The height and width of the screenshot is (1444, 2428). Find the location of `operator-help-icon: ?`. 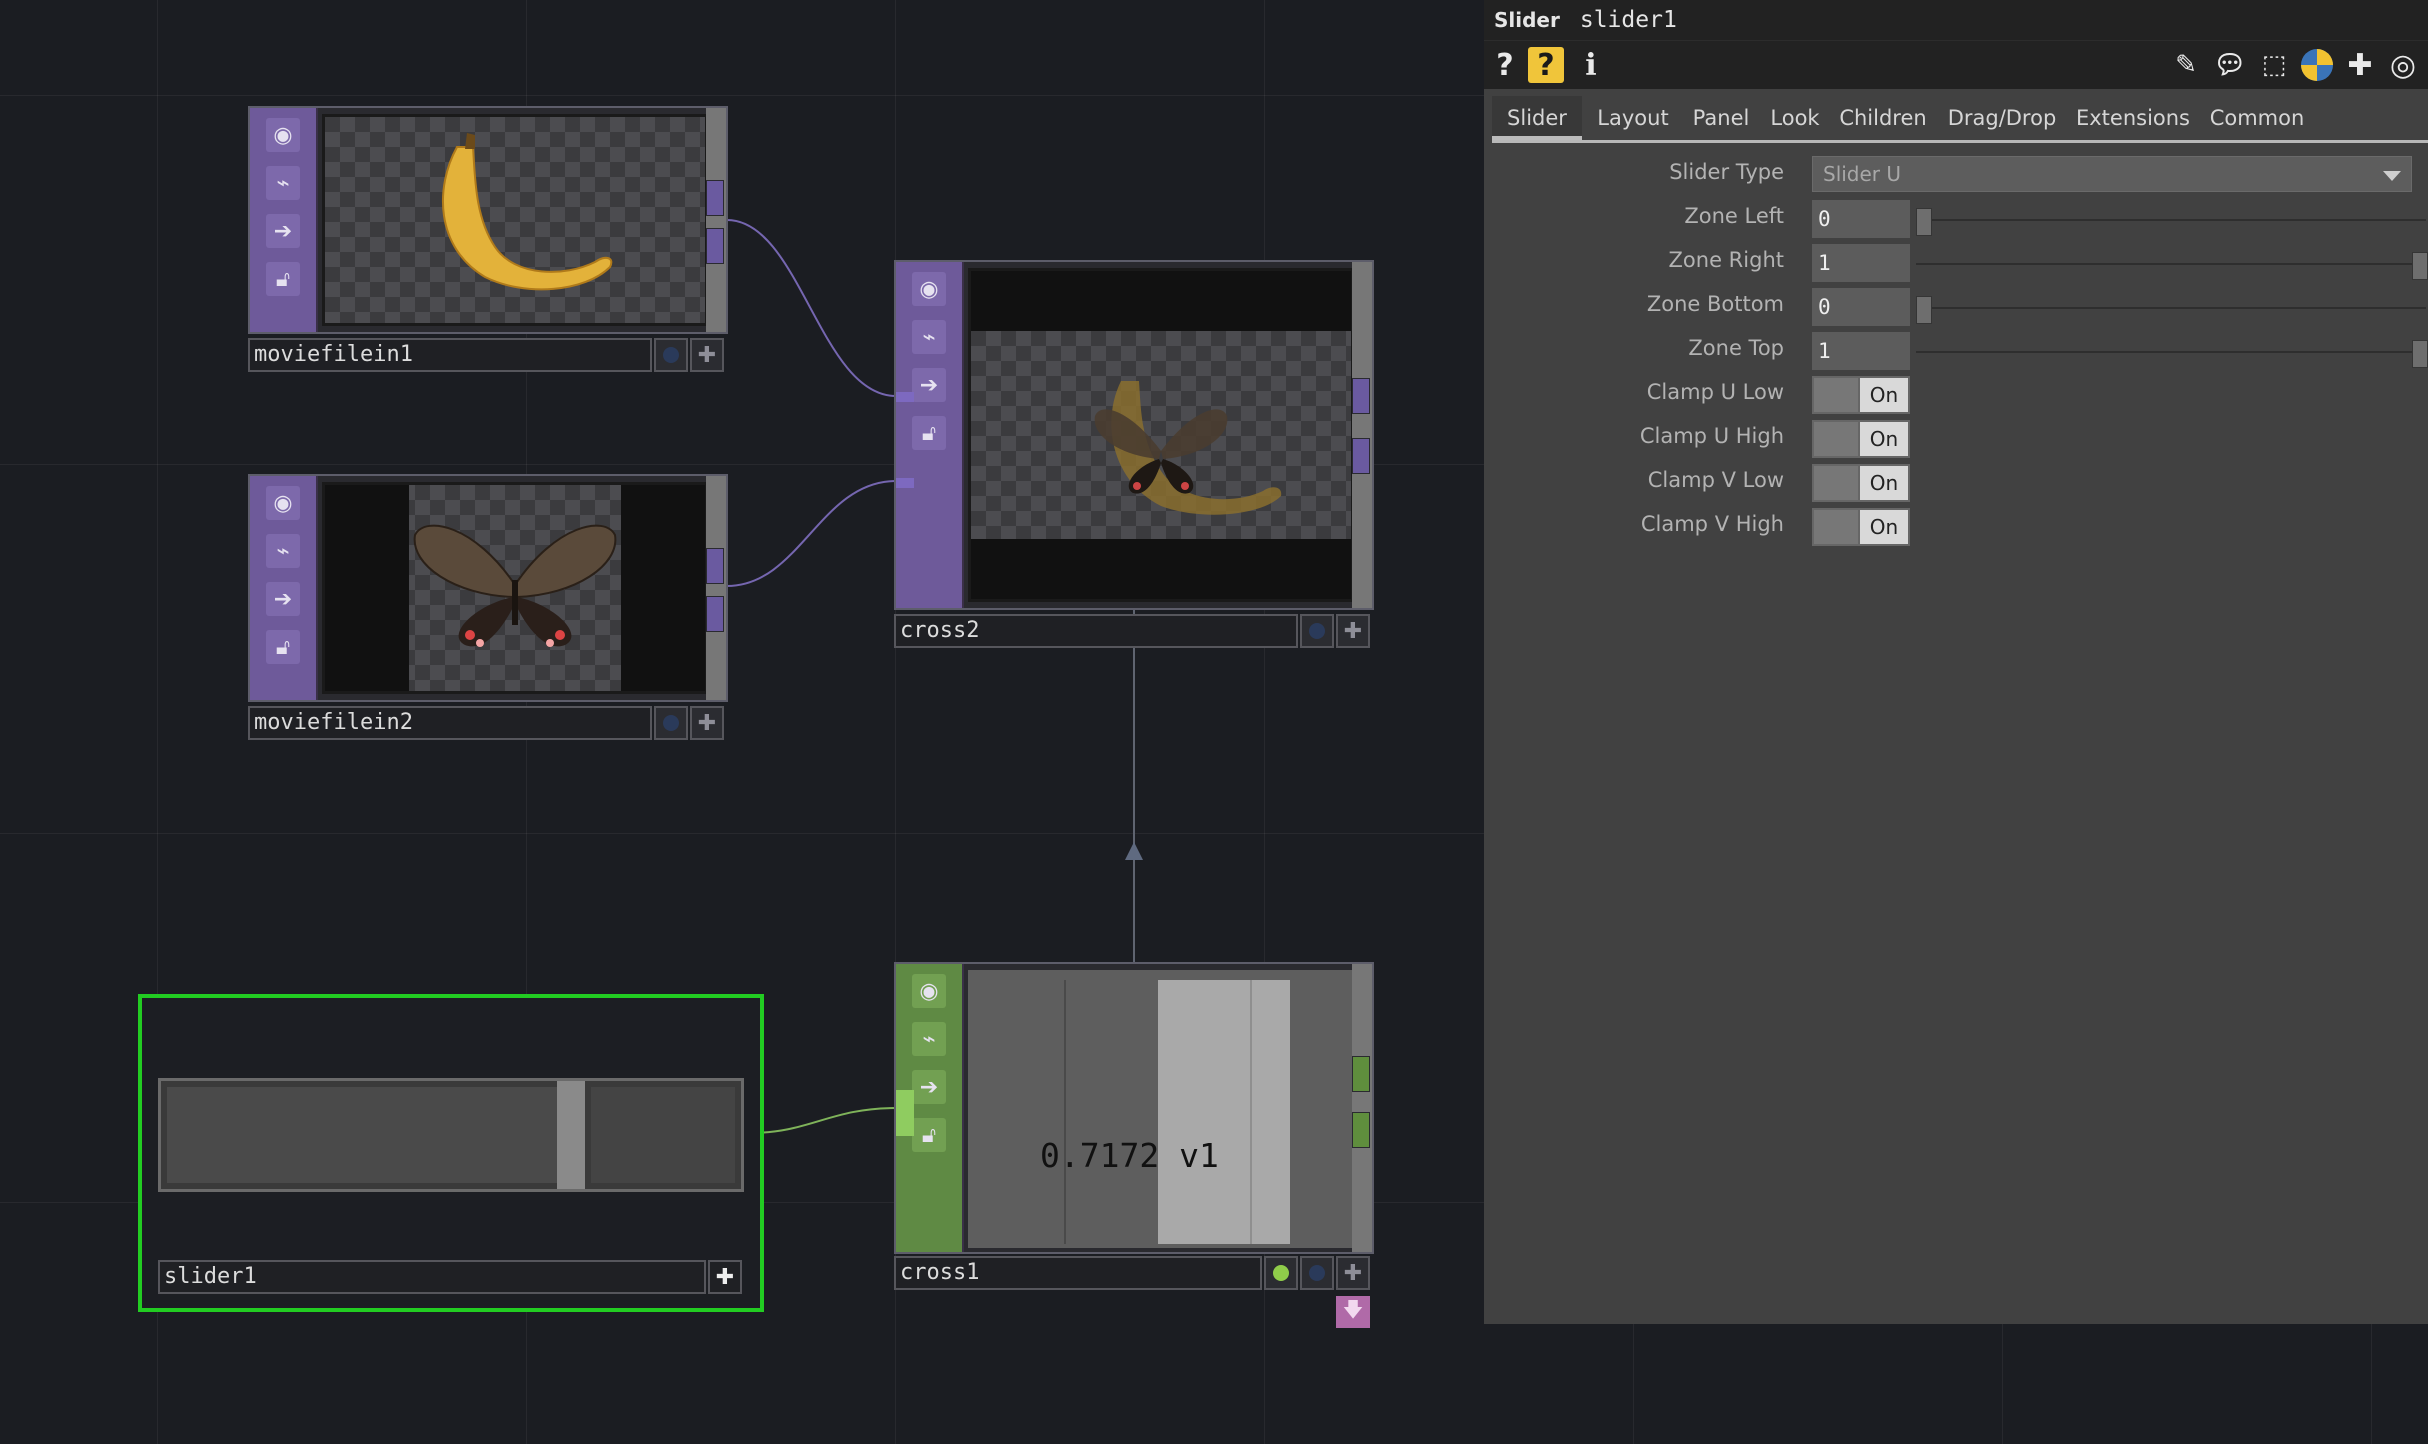

operator-help-icon: ? is located at coordinates (1546, 65).